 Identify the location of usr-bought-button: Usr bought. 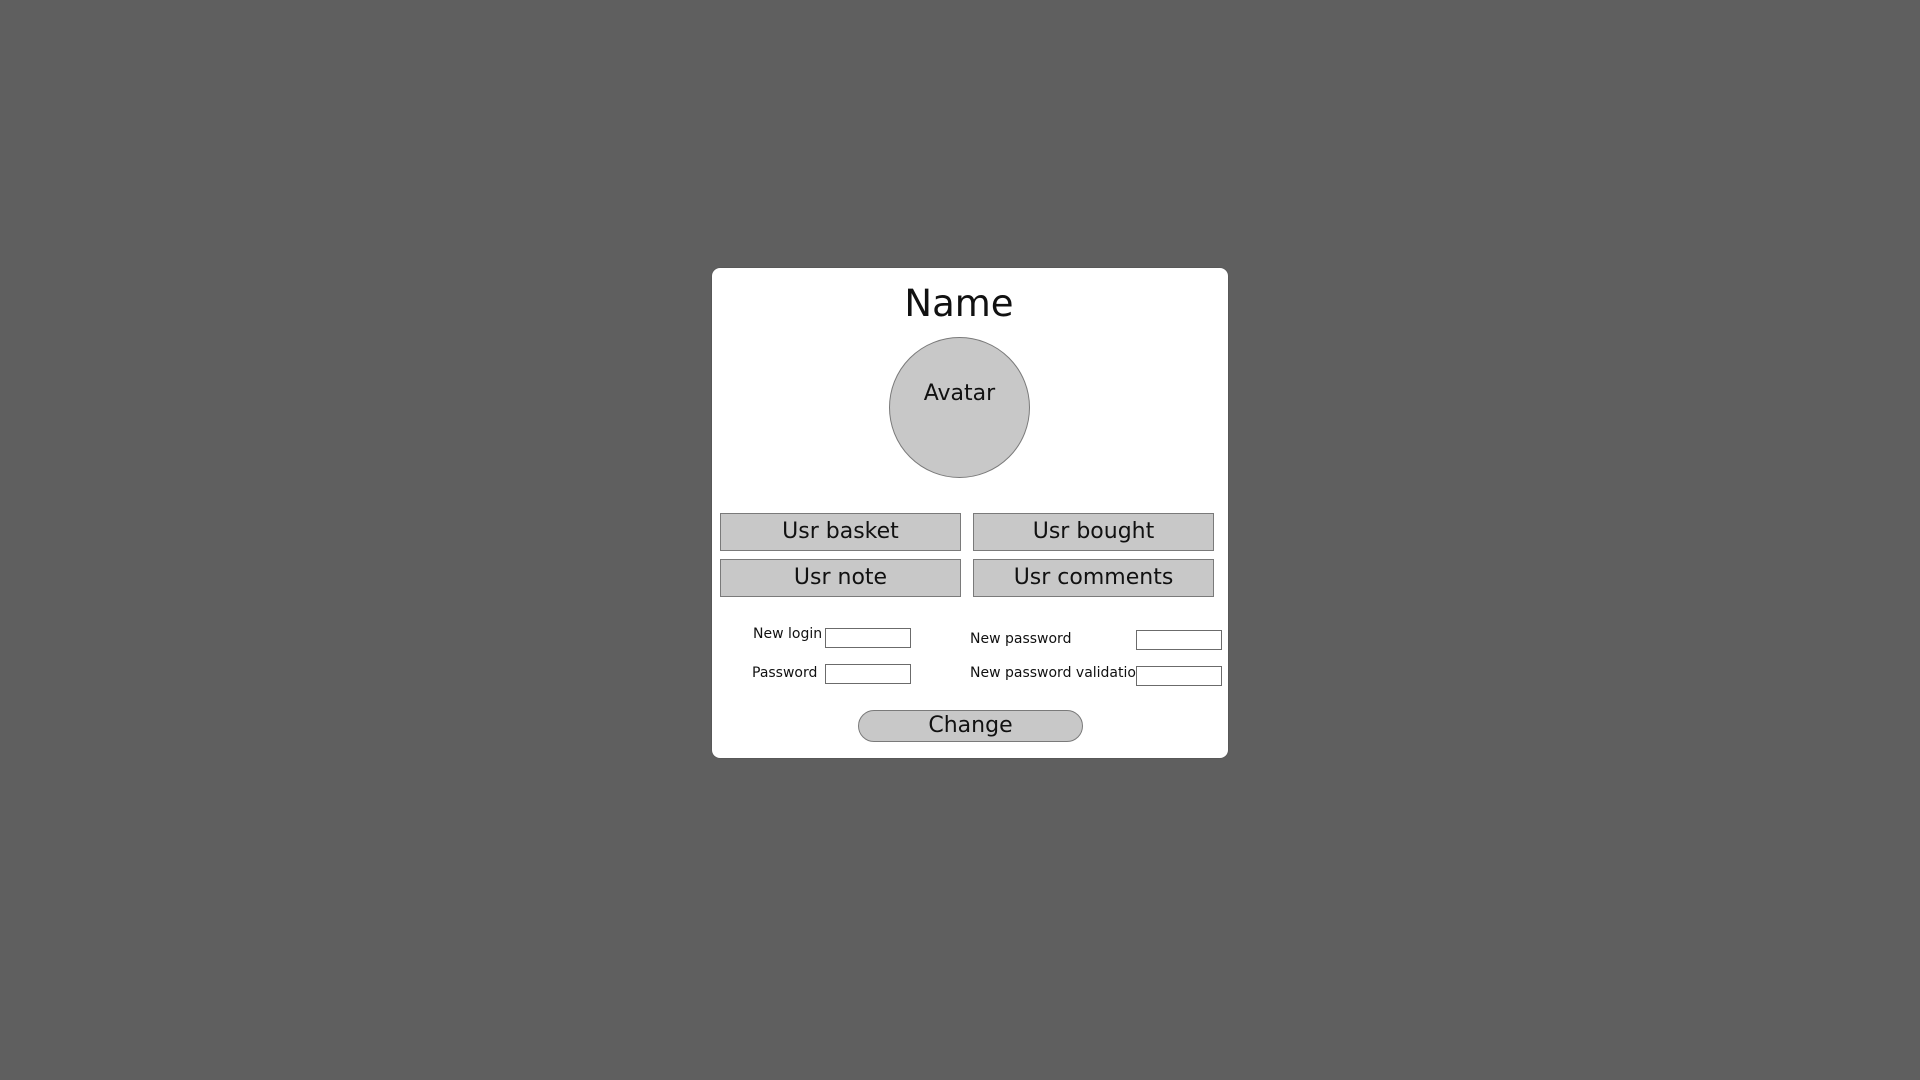
(1093, 532).